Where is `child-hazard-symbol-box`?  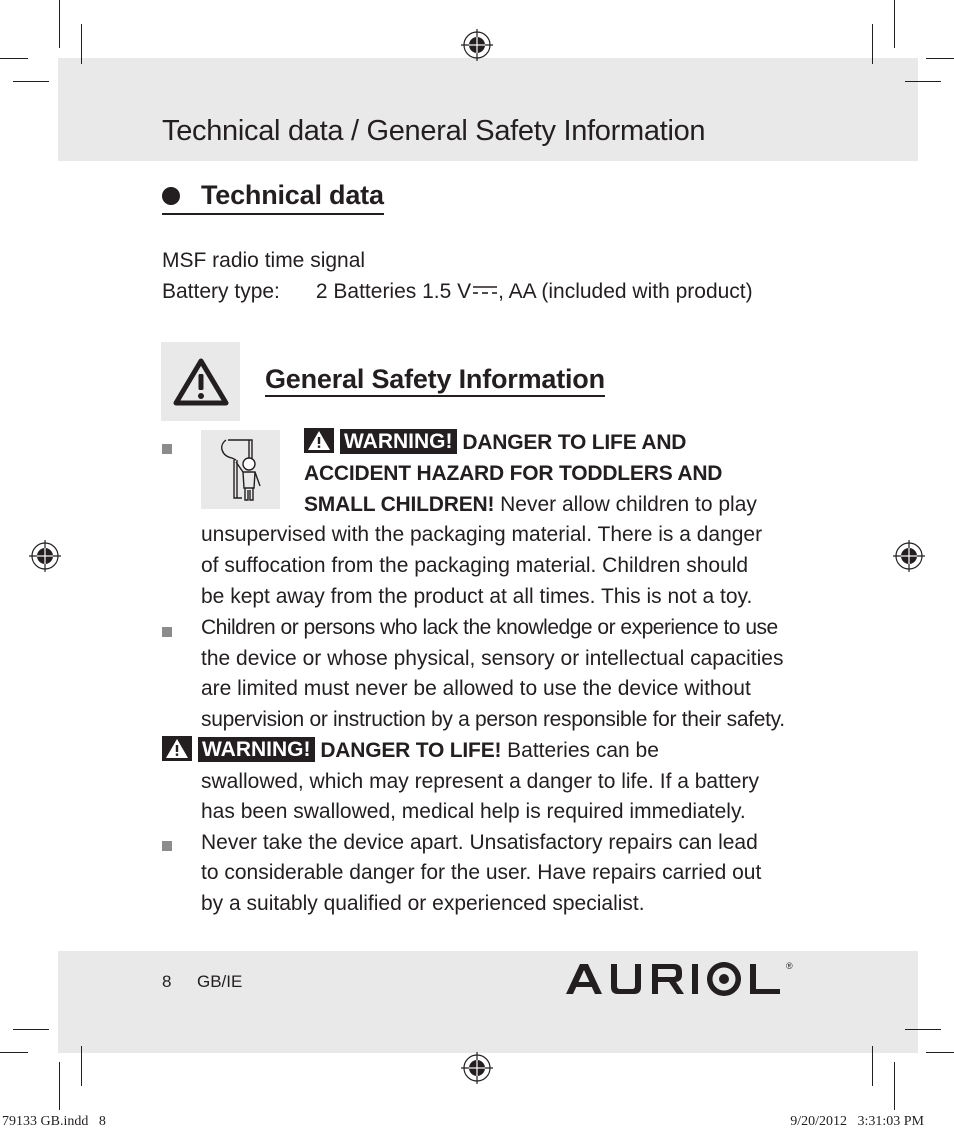
child-hazard-symbol-box is located at coordinates (240, 469).